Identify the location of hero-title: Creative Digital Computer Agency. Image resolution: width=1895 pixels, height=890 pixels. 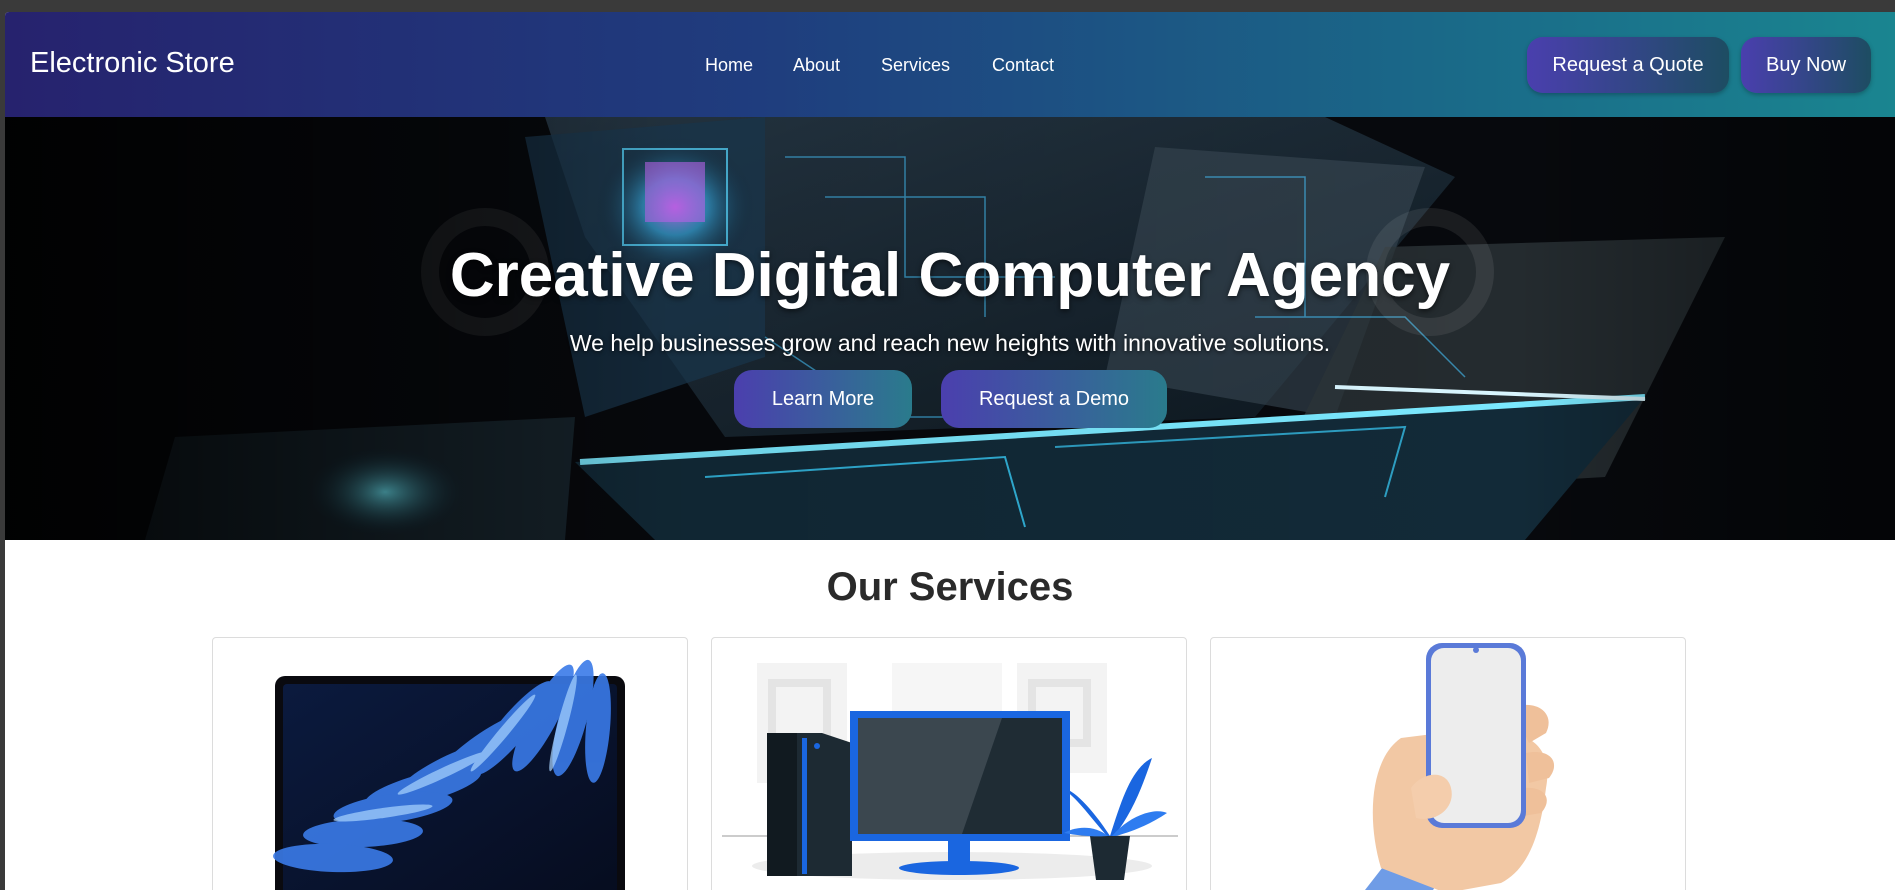
(950, 275).